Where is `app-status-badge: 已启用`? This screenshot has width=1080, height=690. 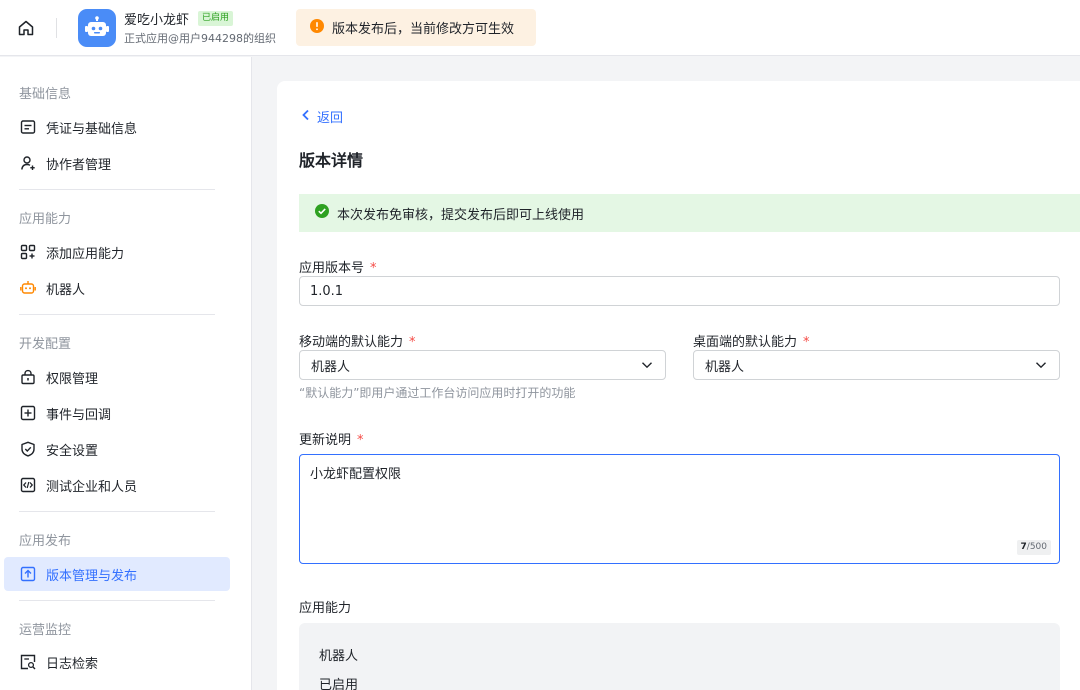
app-status-badge: 已启用 is located at coordinates (216, 18).